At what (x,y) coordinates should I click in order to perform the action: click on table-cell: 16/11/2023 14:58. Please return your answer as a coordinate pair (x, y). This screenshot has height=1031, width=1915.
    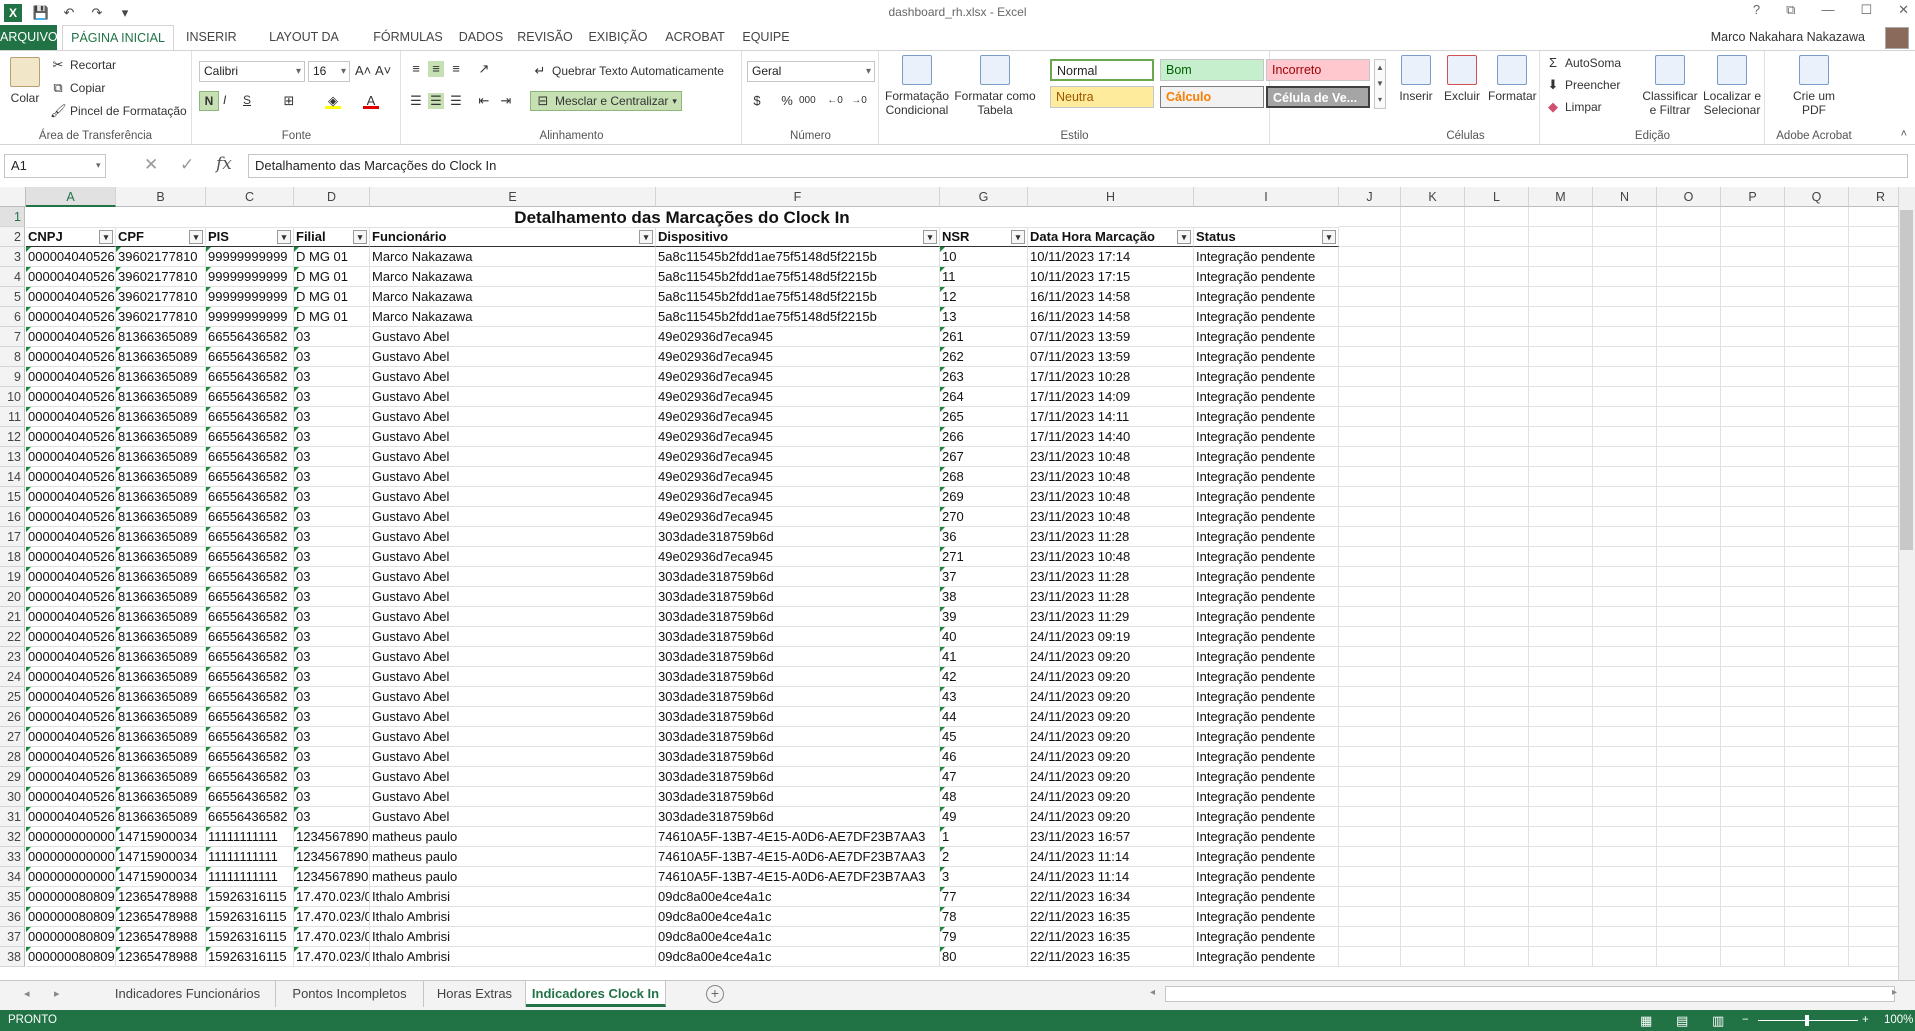
    Looking at the image, I should click on (1111, 317).